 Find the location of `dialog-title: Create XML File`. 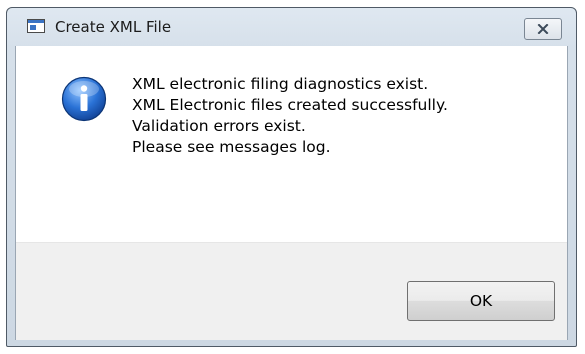

dialog-title: Create XML File is located at coordinates (113, 27).